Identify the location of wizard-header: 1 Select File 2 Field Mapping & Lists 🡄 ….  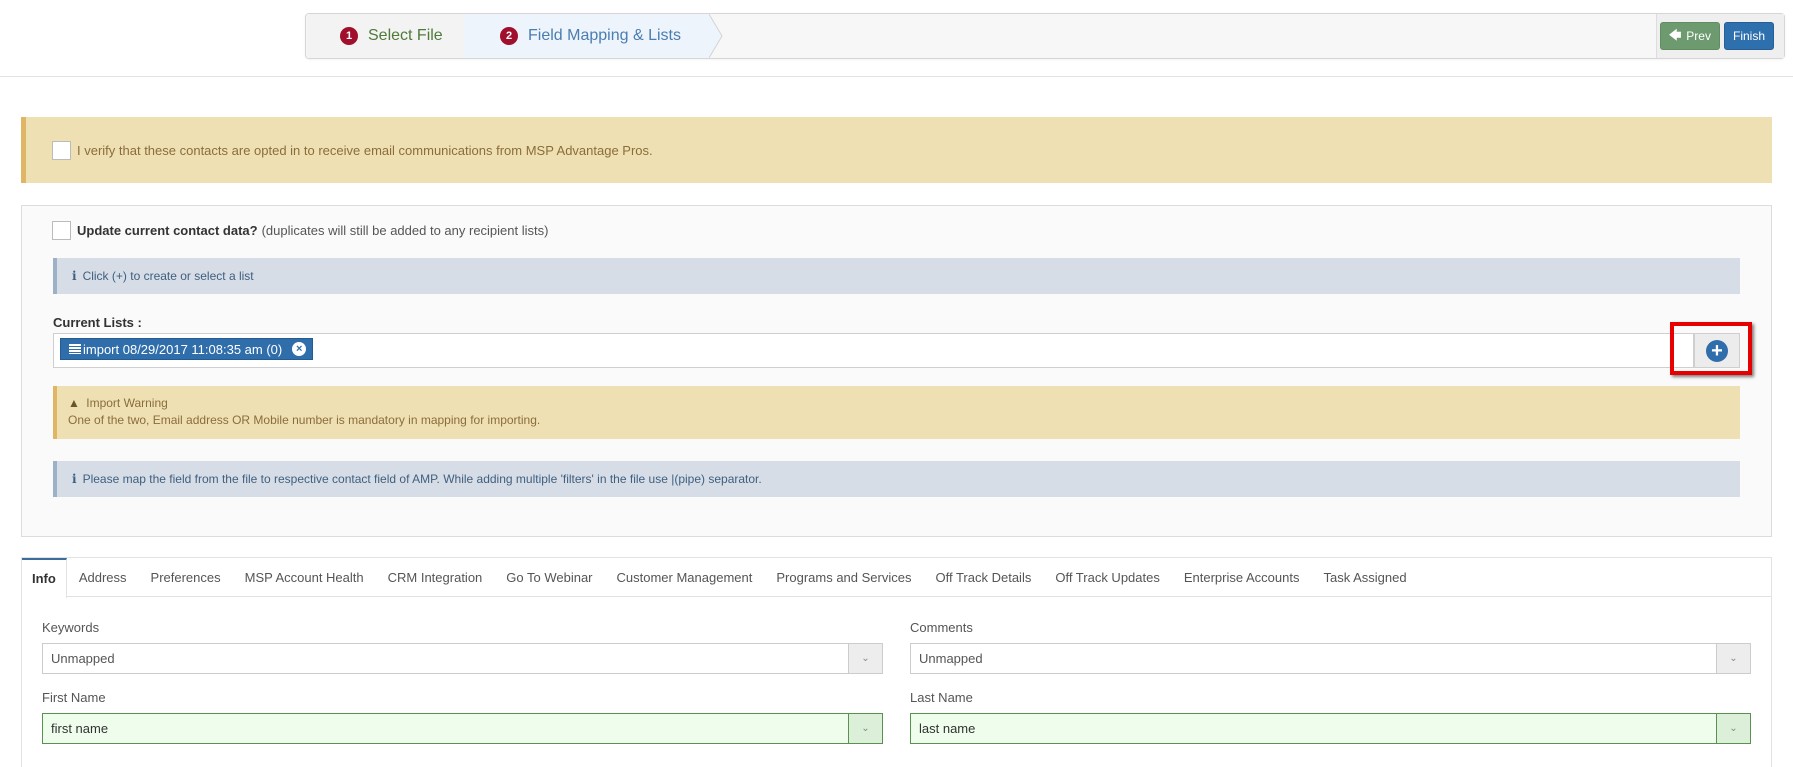
(896, 38).